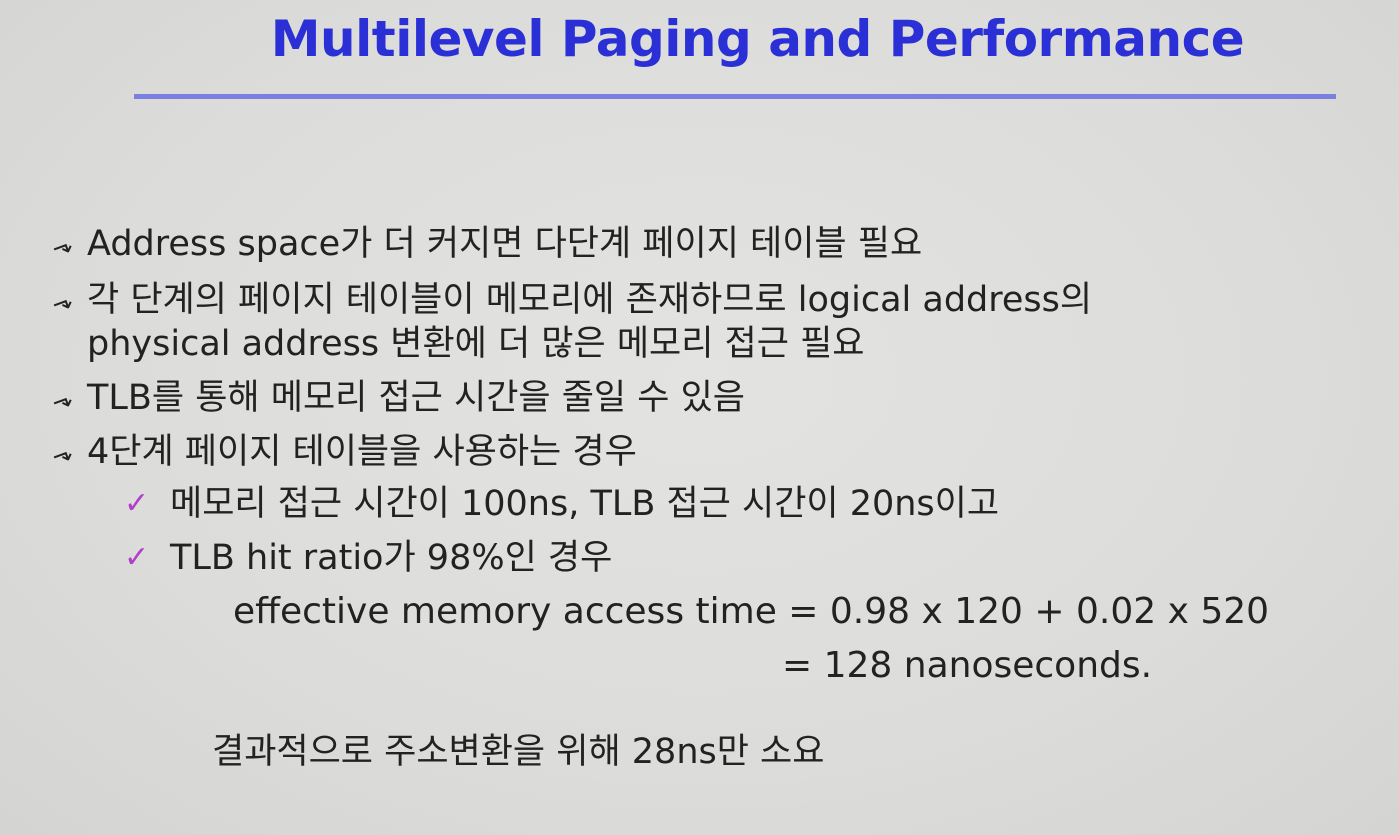 Image resolution: width=1399 pixels, height=835 pixels. What do you see at coordinates (757, 39) in the screenshot?
I see `slide-title: Multilevel Paging and Performance` at bounding box center [757, 39].